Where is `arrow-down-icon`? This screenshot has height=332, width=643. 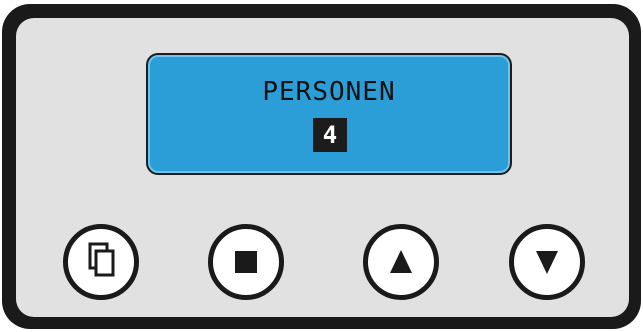 arrow-down-icon is located at coordinates (547, 262).